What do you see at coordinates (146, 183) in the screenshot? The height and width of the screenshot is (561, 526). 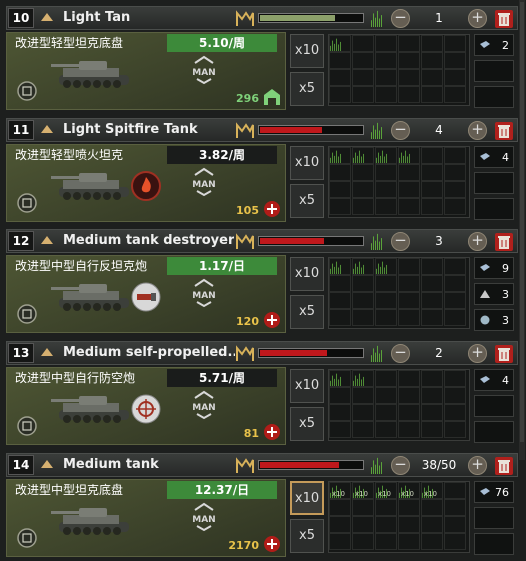 I see `equipment-panel: 改进型轻型喷火坦克 3.82/周 MAN 105` at bounding box center [146, 183].